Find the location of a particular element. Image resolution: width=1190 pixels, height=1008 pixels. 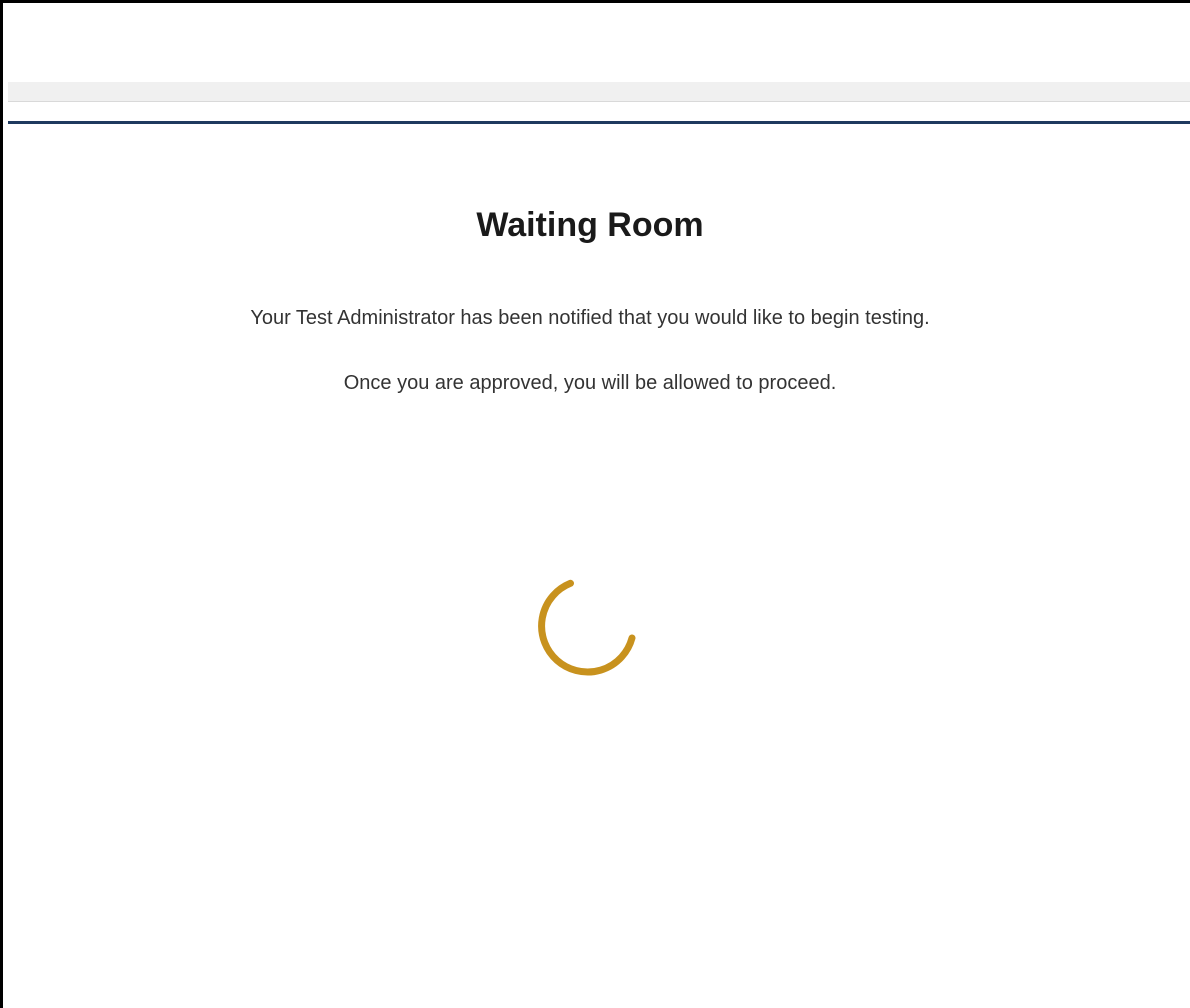

loading-spinner-icon is located at coordinates (587, 627).